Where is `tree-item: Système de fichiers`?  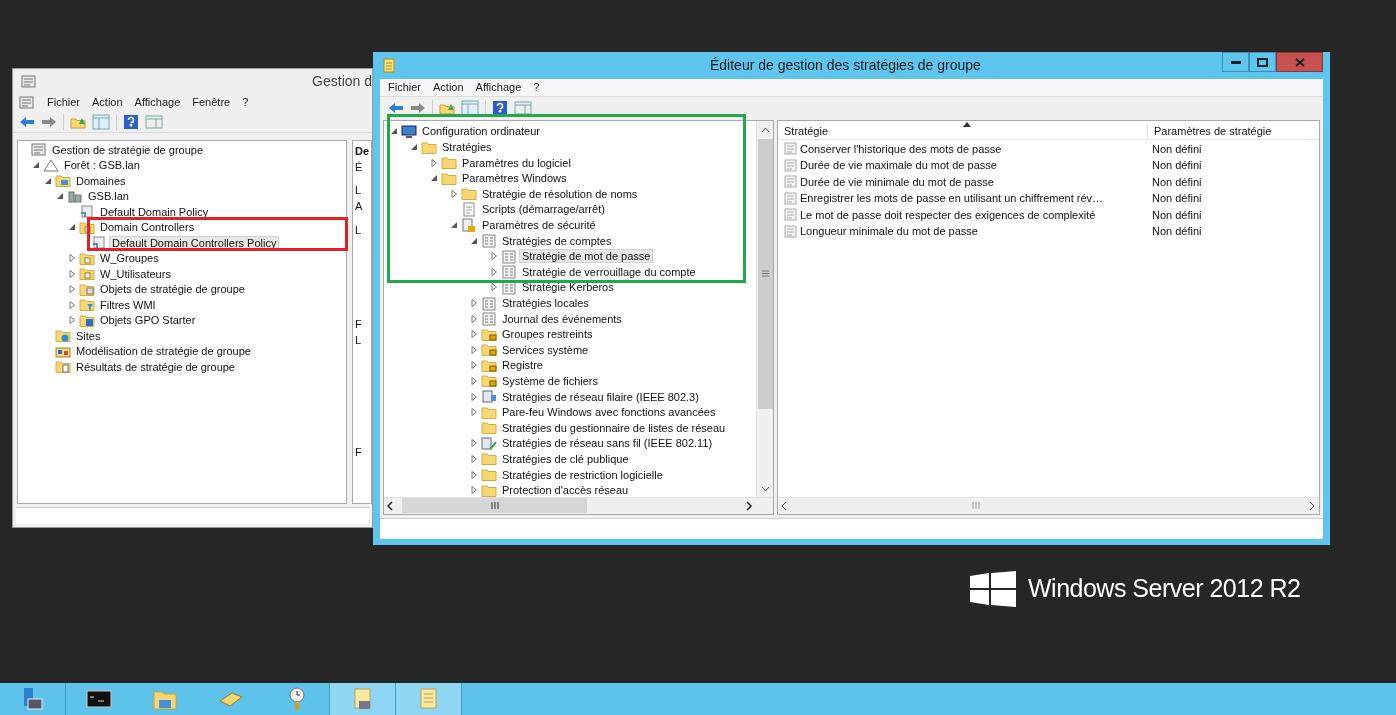
tree-item: Système de fichiers is located at coordinates (550, 381).